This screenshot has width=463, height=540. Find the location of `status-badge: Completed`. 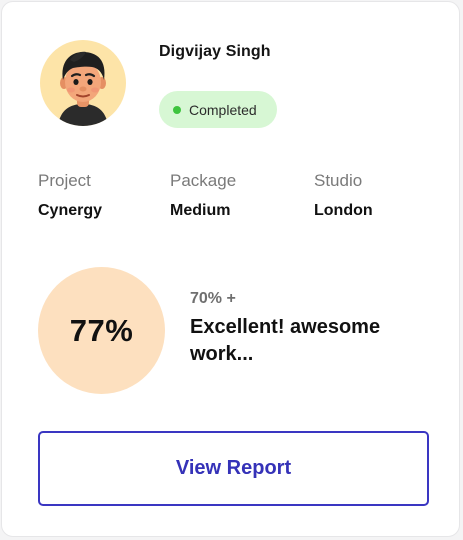

status-badge: Completed is located at coordinates (218, 109).